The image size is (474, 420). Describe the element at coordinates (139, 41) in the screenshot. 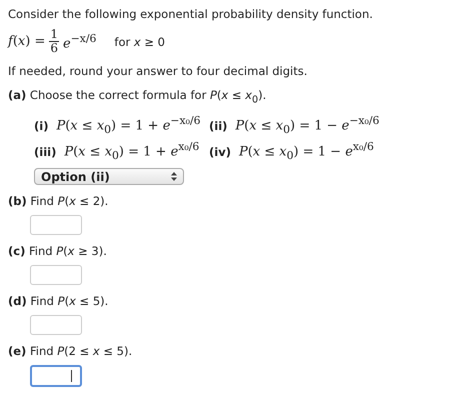

I see `condition-text: for x ≥ 0` at that location.